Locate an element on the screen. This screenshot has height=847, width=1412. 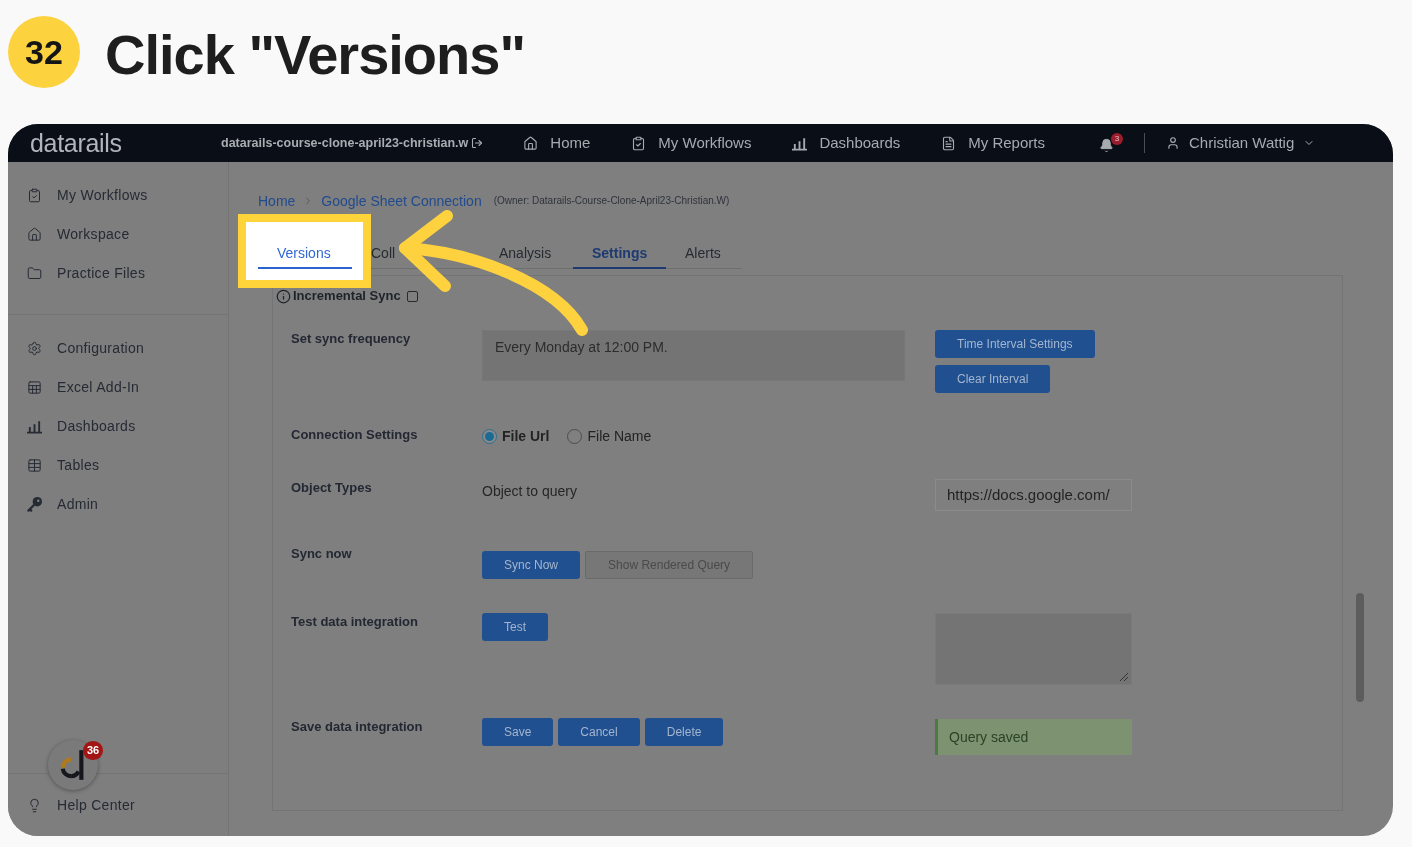
field-label: Connection Settings is located at coordinates (354, 434).